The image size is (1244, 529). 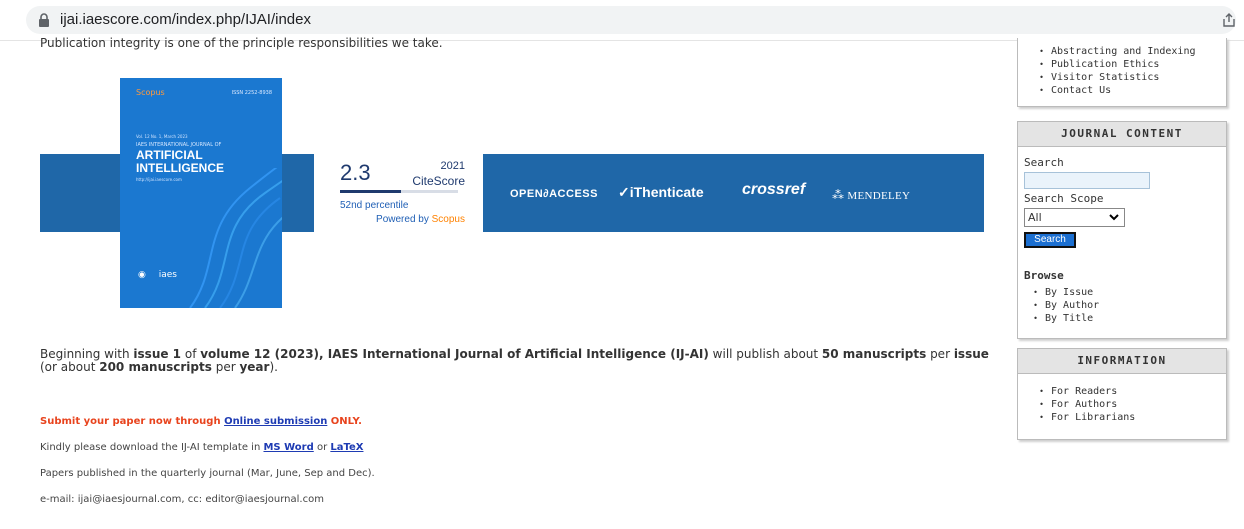 I want to click on sidebar-link-ethics: Publication Ethics, so click(x=1111, y=64).